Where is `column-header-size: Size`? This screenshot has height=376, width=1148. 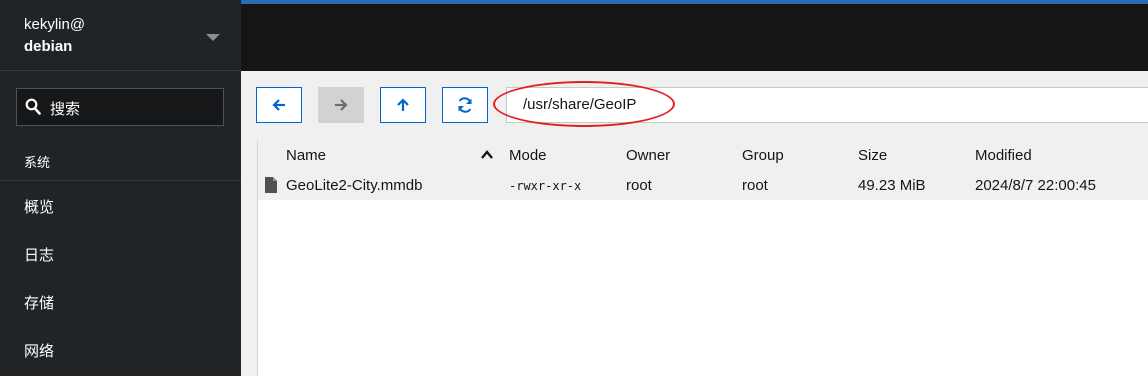
column-header-size: Size is located at coordinates (872, 155).